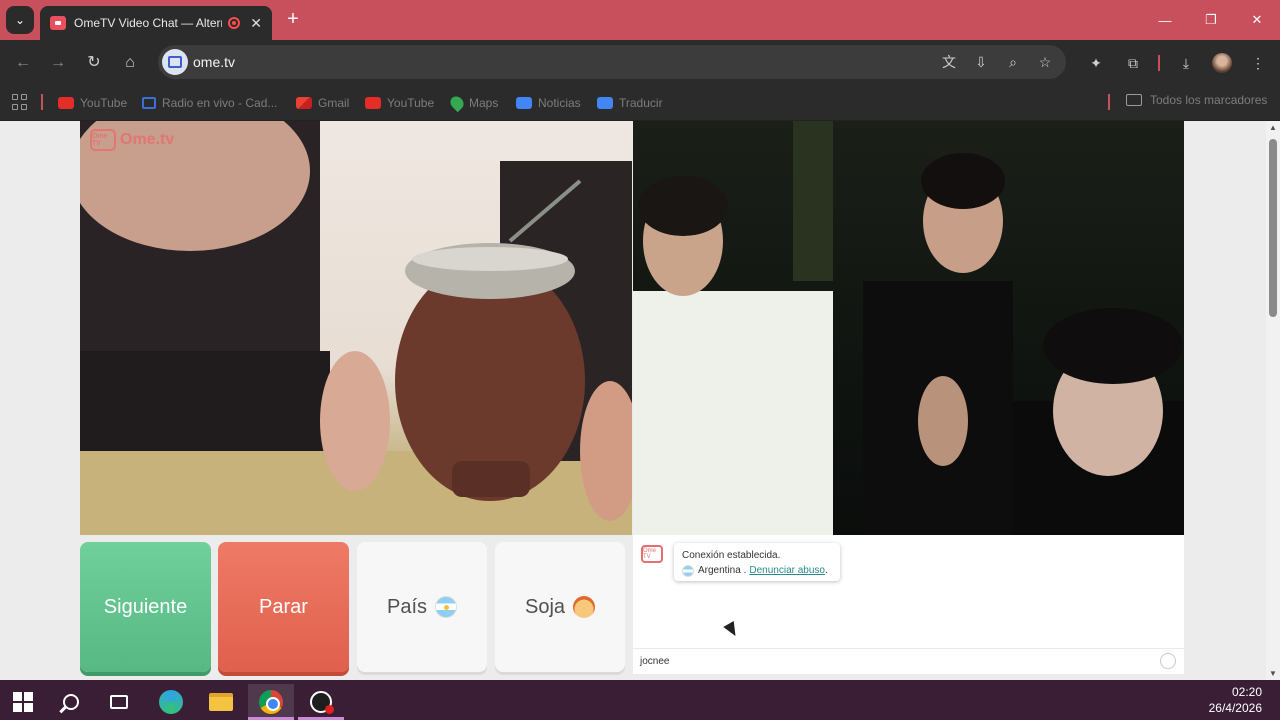 This screenshot has width=1280, height=720. I want to click on stop-button-label: Parar, so click(283, 606).